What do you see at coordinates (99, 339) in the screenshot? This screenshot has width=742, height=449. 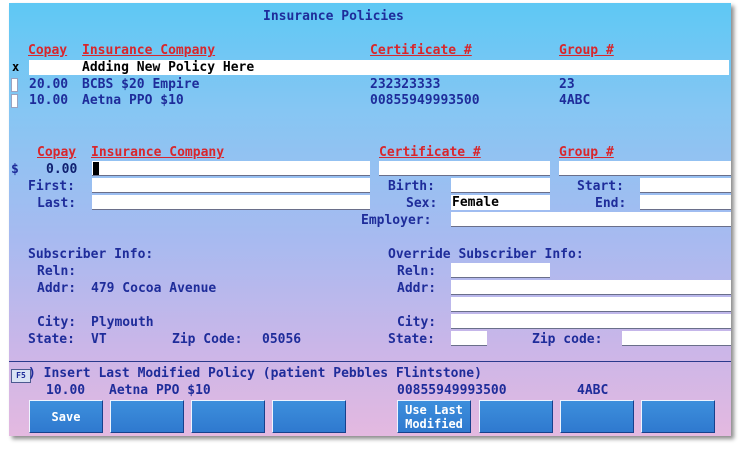 I see `subscriber-state-value: VT` at bounding box center [99, 339].